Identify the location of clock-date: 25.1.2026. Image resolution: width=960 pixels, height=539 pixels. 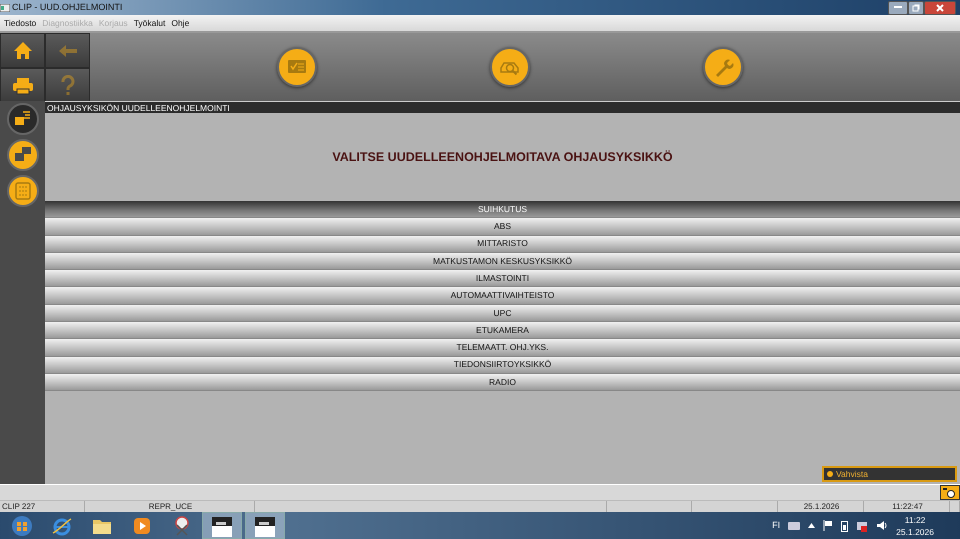
(915, 532).